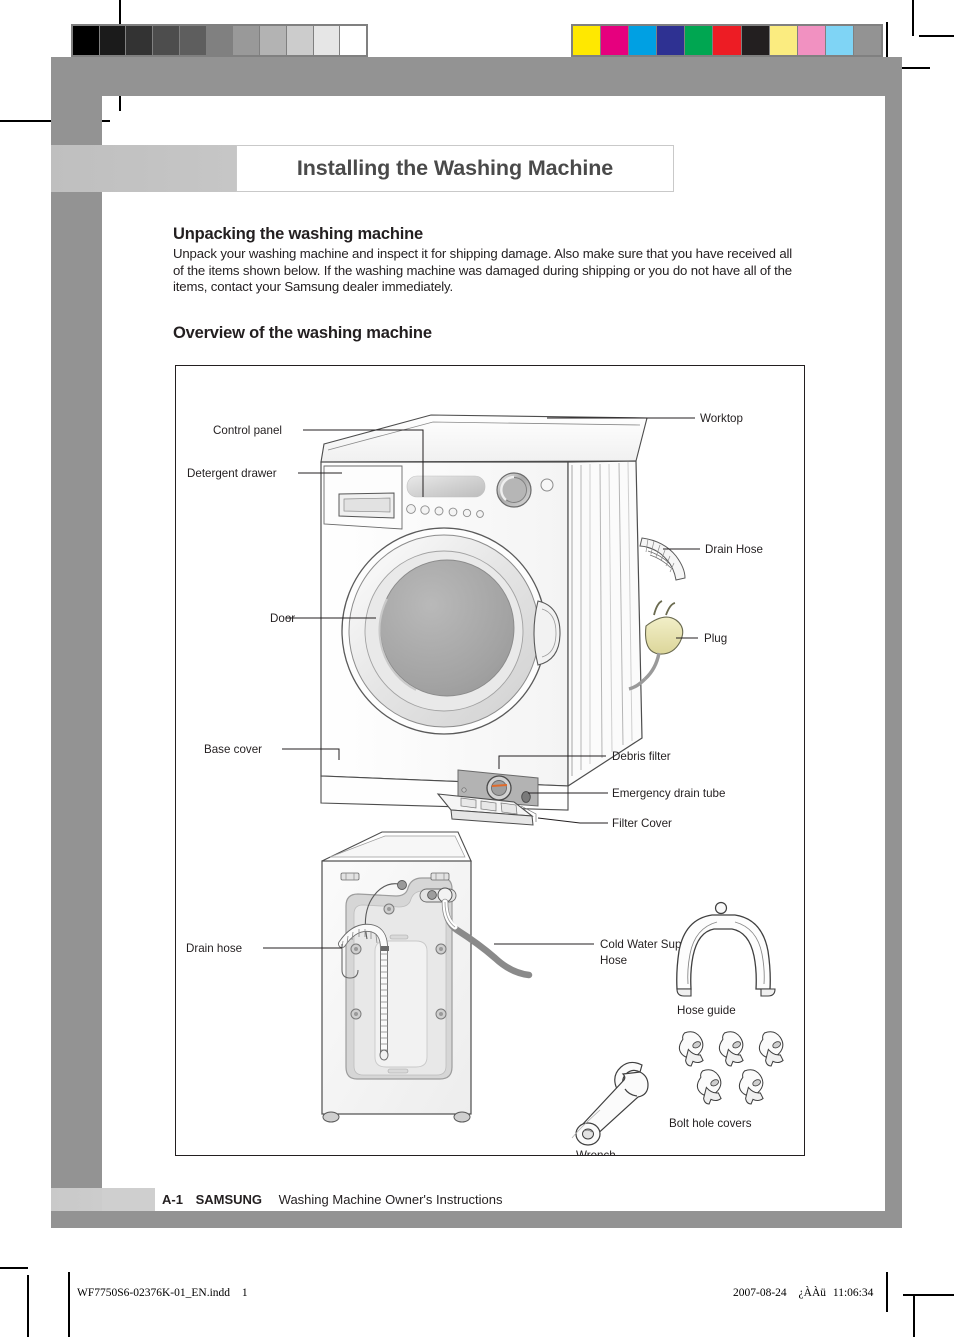 This screenshot has height=1337, width=954. What do you see at coordinates (853, 1293) in the screenshot?
I see `print-slug-time: 11:06:34` at bounding box center [853, 1293].